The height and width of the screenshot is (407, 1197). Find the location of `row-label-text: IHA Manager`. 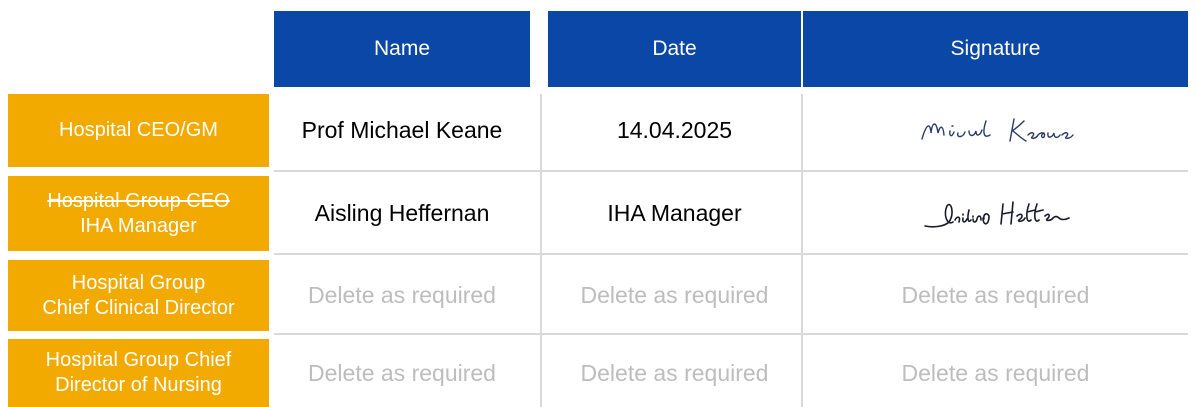

row-label-text: IHA Manager is located at coordinates (138, 225).